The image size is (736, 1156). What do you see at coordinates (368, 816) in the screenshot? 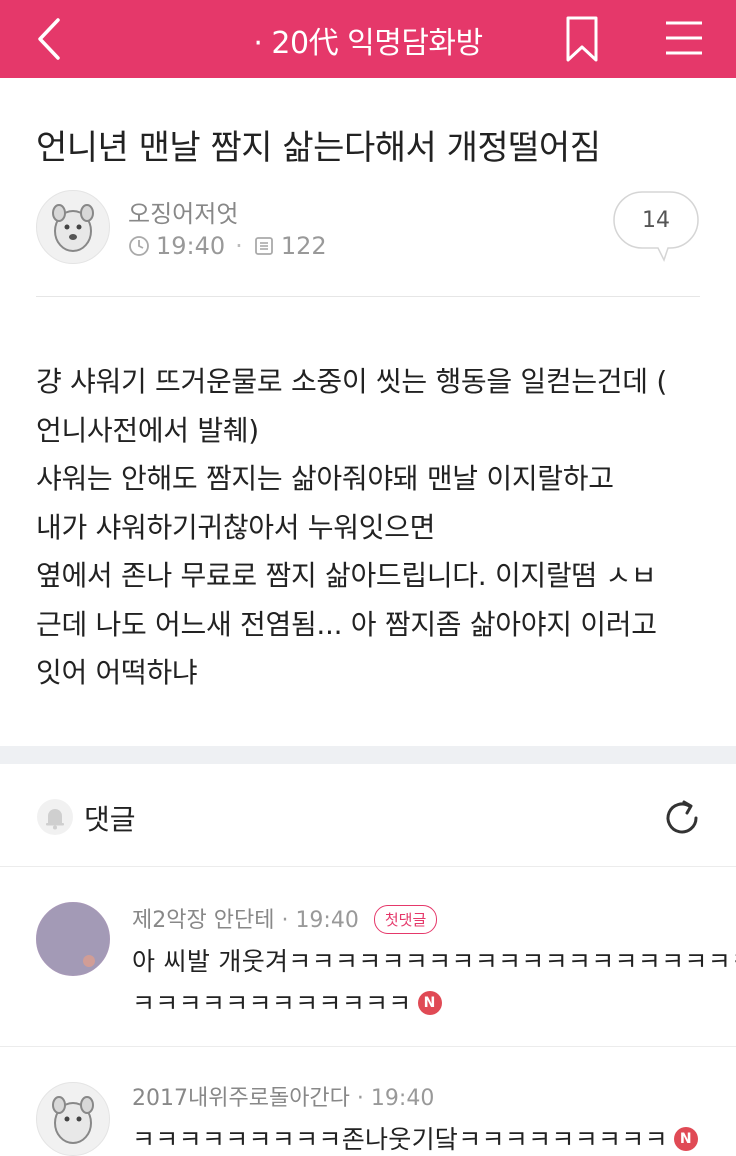
I see `comments-header: 댓글` at bounding box center [368, 816].